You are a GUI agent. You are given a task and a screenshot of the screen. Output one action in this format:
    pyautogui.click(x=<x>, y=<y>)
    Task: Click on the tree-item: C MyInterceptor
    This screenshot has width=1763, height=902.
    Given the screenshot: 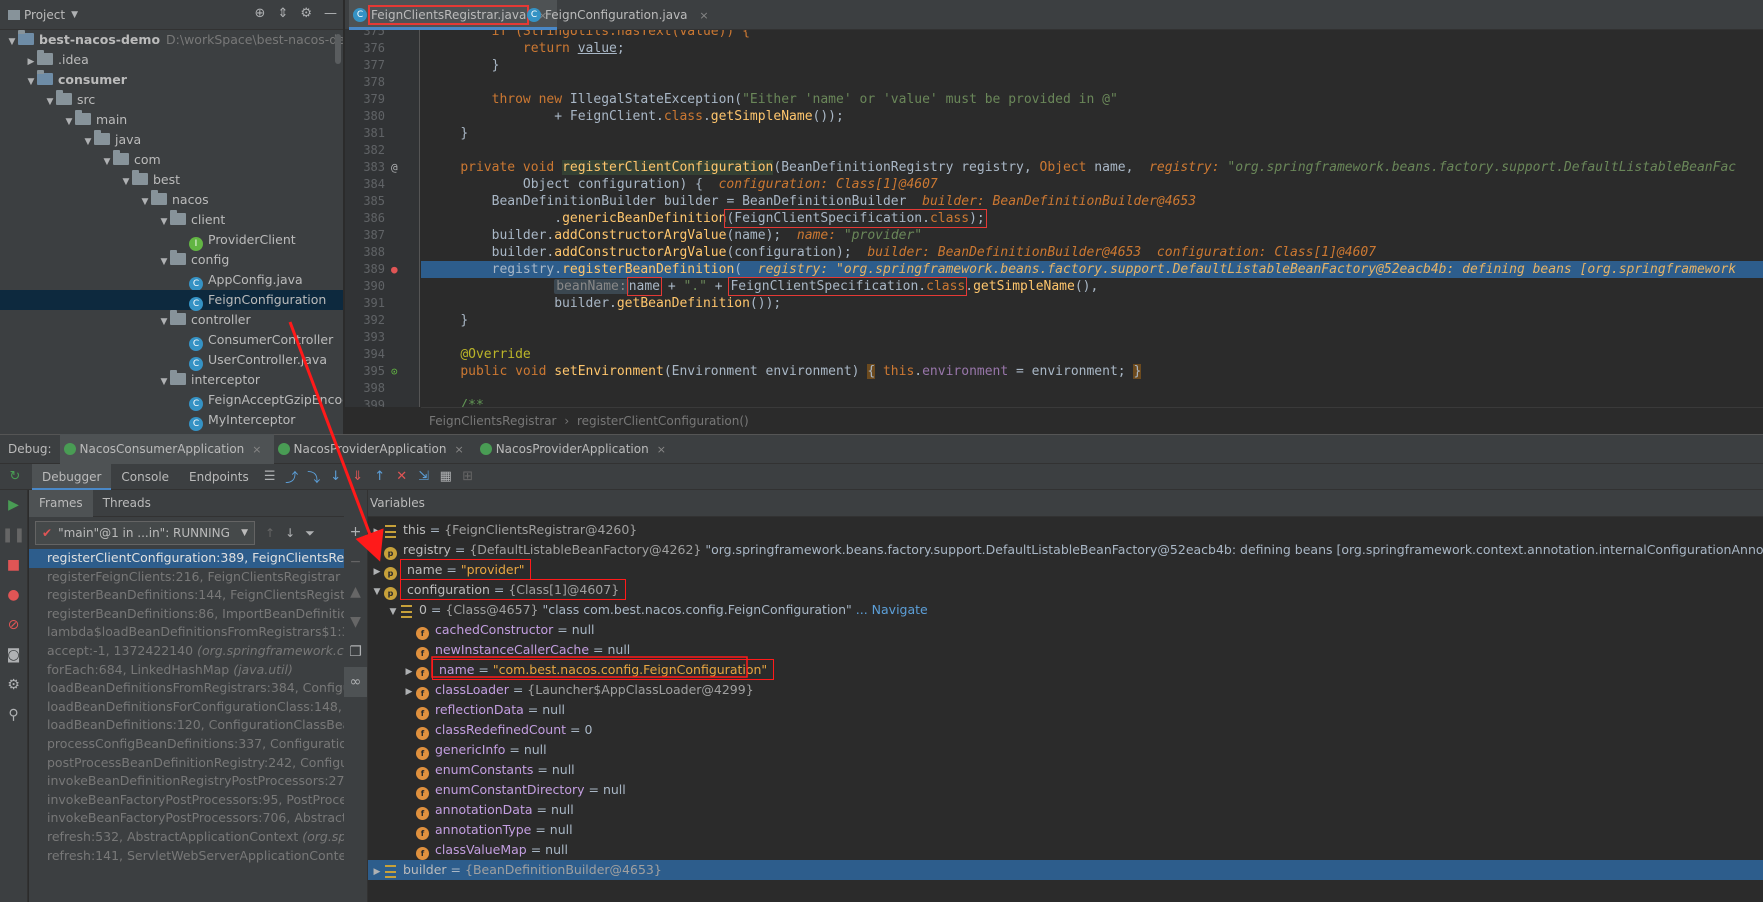 What is the action you would take?
    pyautogui.click(x=171, y=420)
    